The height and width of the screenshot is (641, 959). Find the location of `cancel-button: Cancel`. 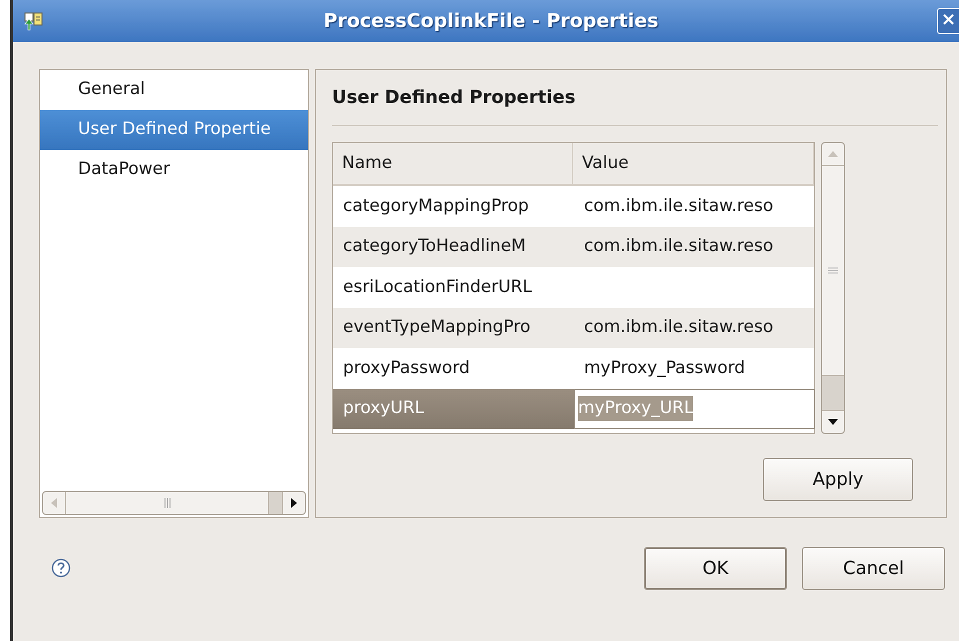

cancel-button: Cancel is located at coordinates (873, 568).